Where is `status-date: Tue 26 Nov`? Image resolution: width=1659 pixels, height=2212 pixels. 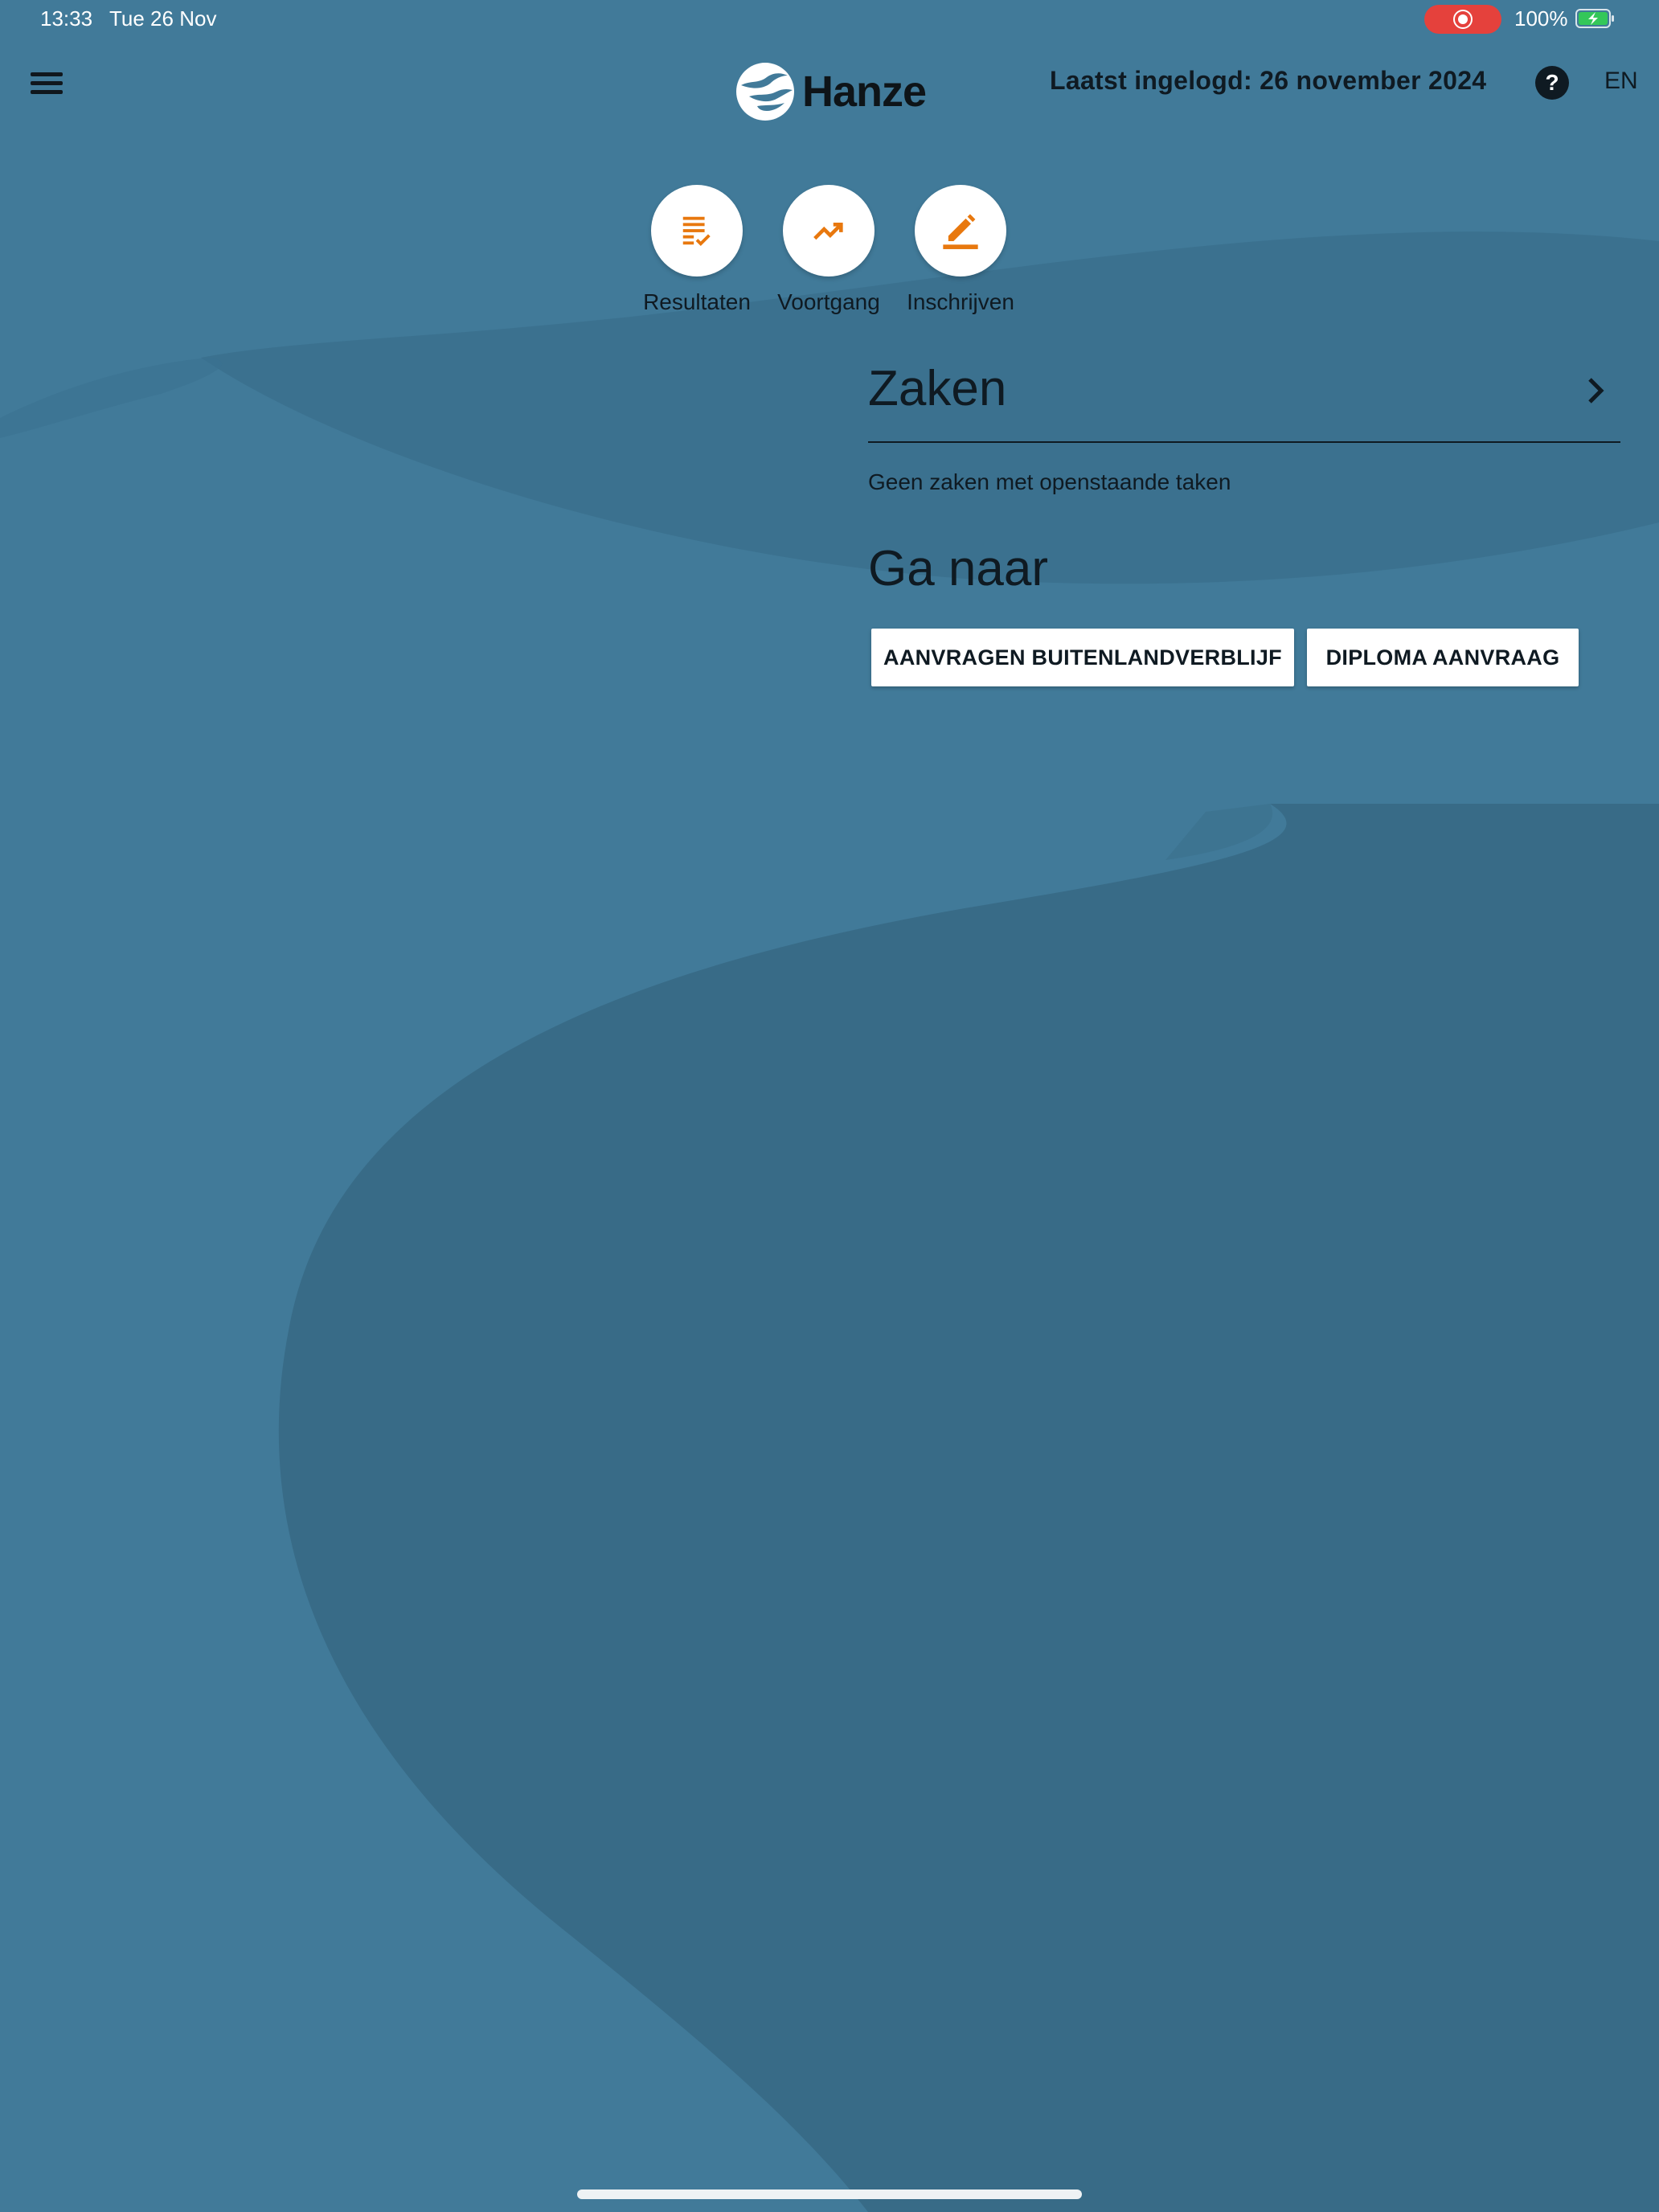
status-date: Tue 26 Nov is located at coordinates (163, 18).